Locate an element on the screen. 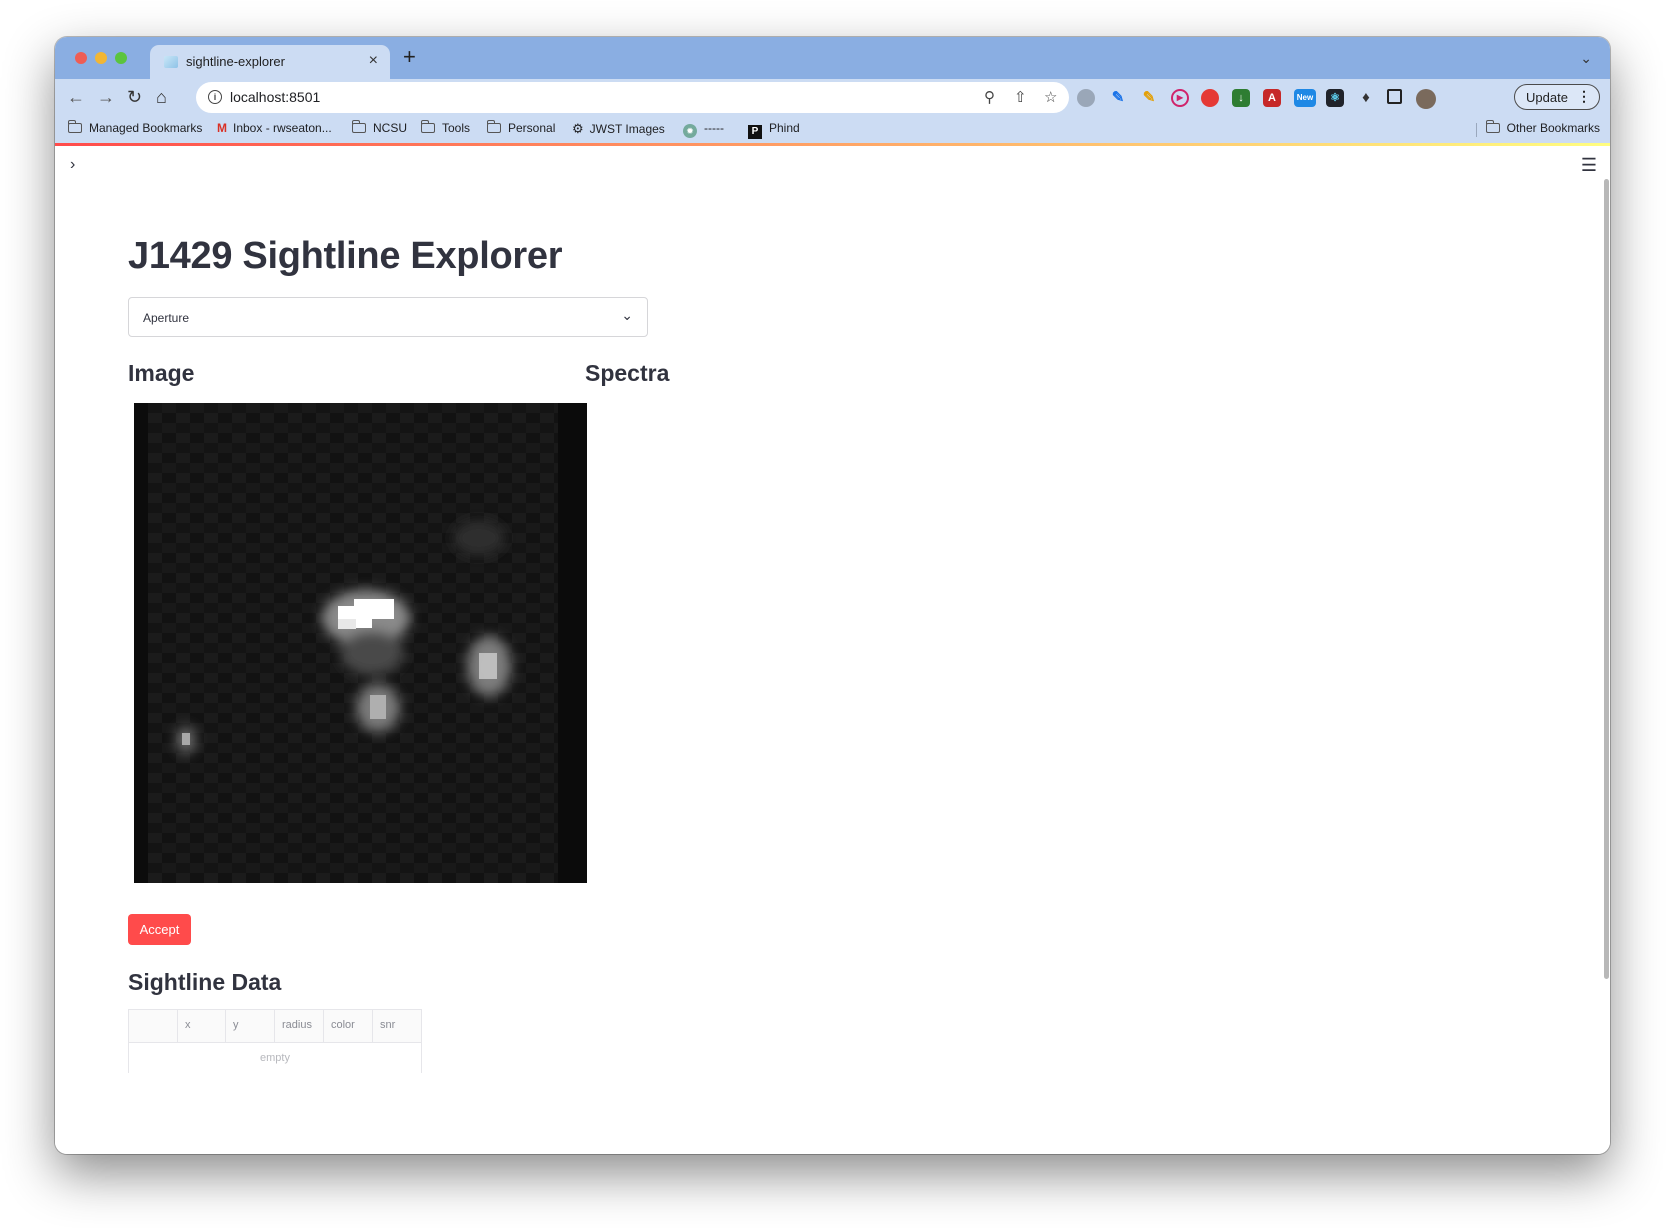  hamburger-menu-icon: ☰ is located at coordinates (1589, 165).